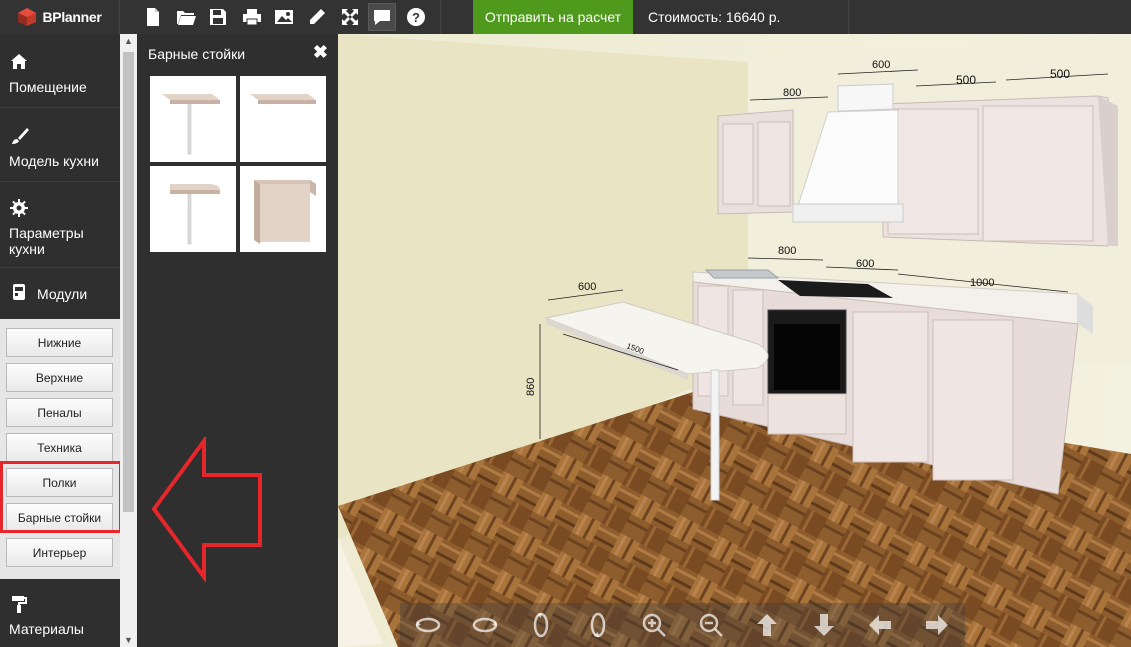 Image resolution: width=1131 pixels, height=647 pixels. Describe the element at coordinates (711, 625) in the screenshot. I see `zoom-out-icon` at that location.